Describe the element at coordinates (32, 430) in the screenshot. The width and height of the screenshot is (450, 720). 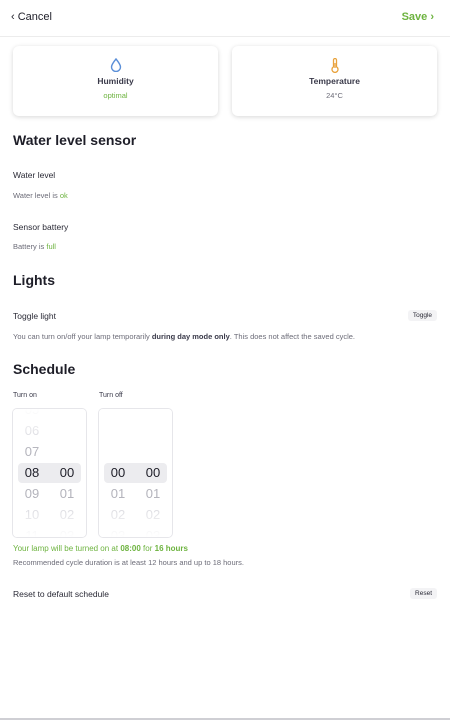
I see `picker-value: 06` at that location.